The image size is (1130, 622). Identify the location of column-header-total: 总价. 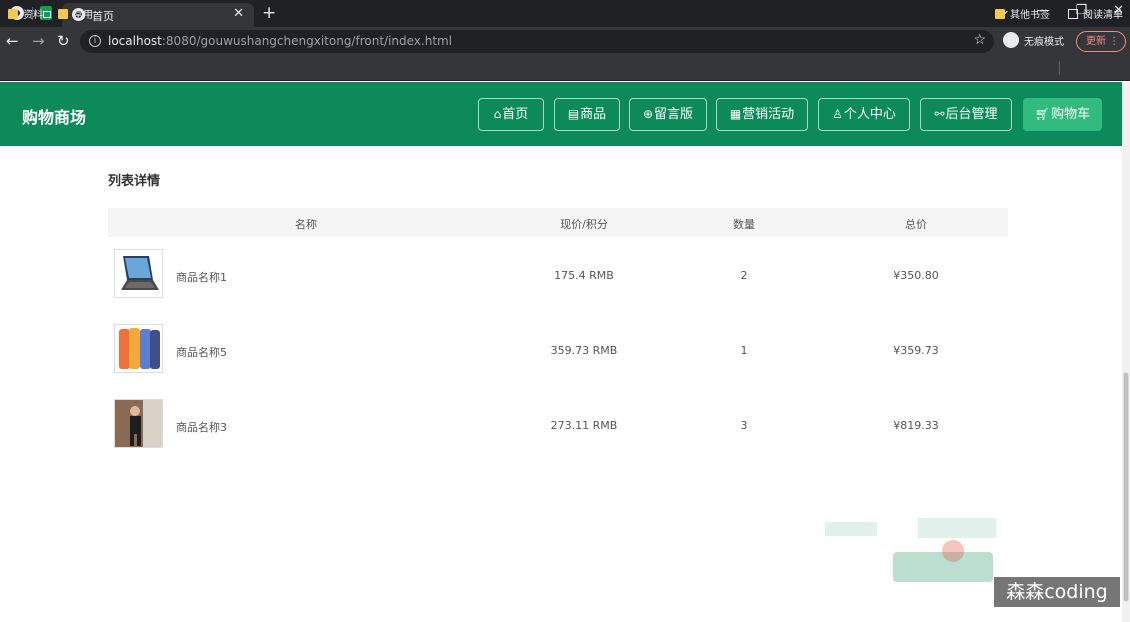
(916, 224).